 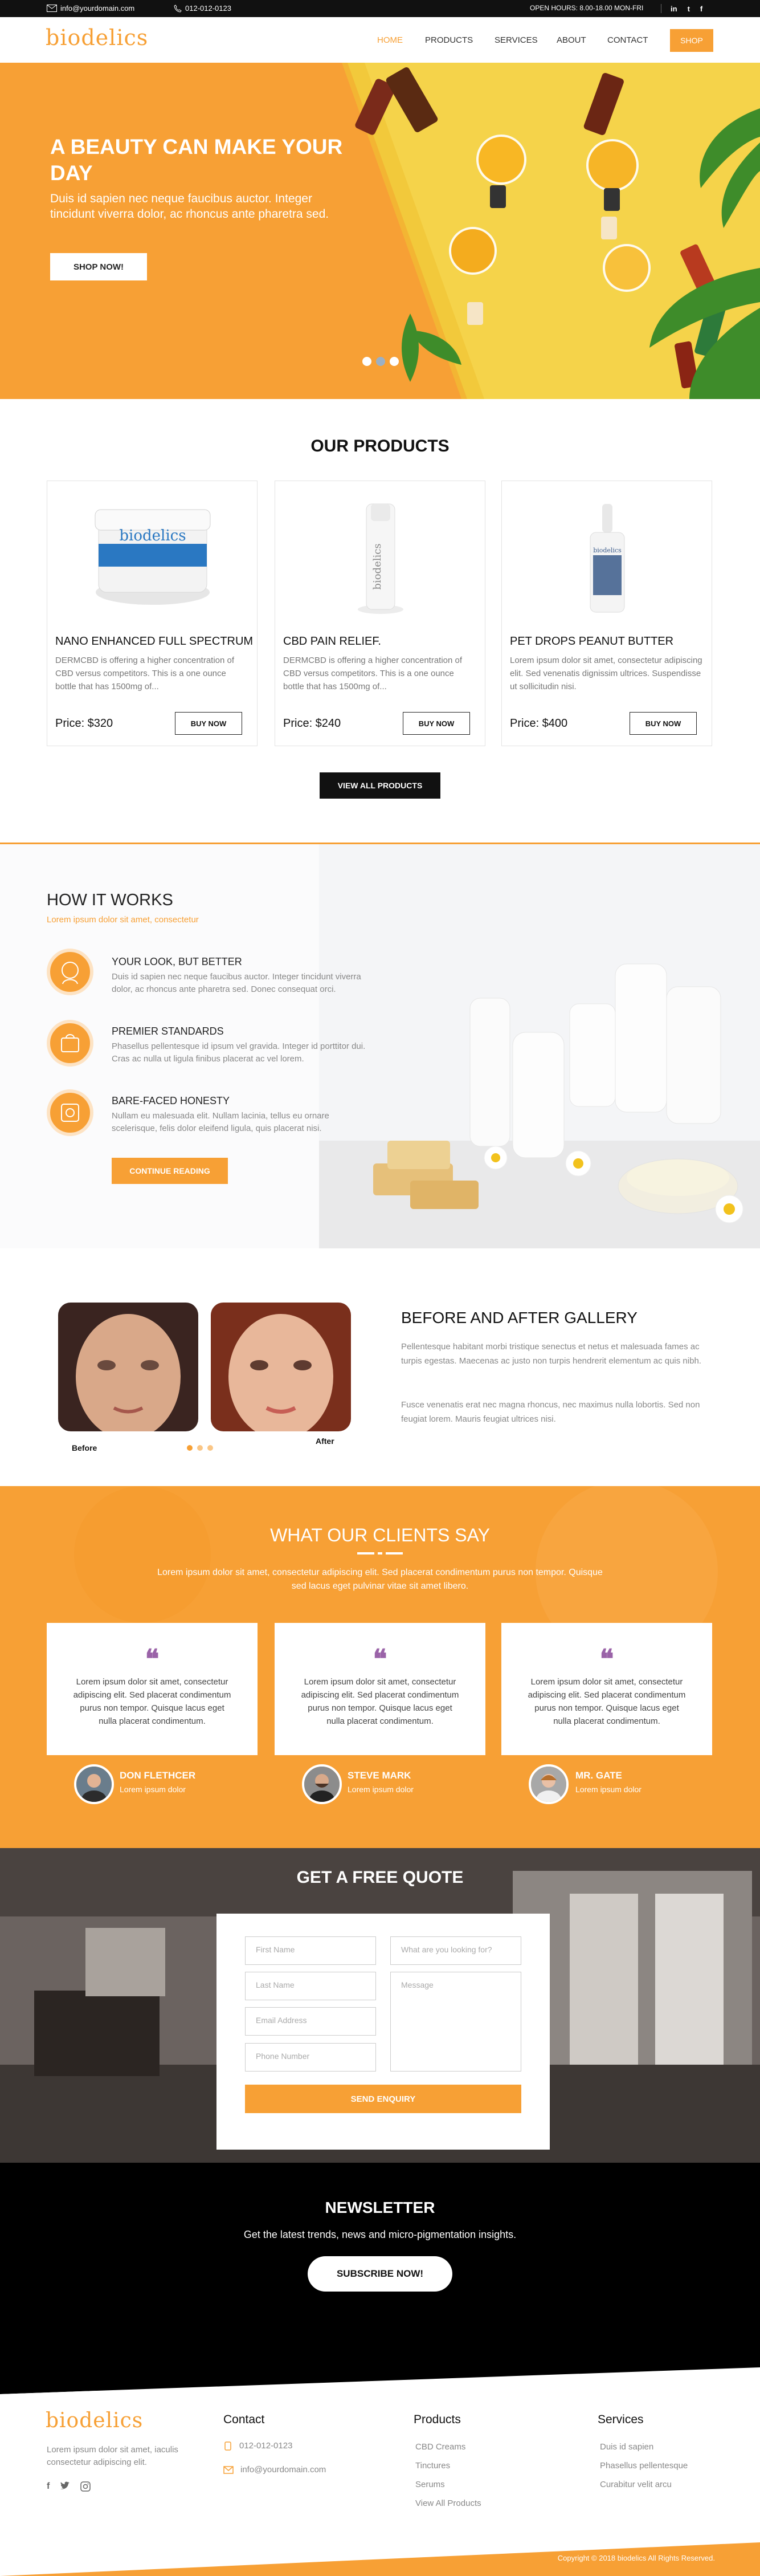 What do you see at coordinates (455, 2022) in the screenshot?
I see `message-field: Message` at bounding box center [455, 2022].